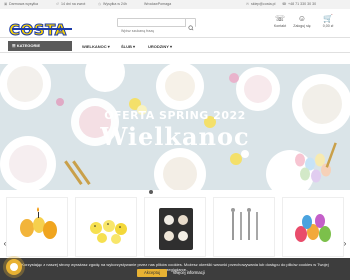 This screenshot has height=280, width=350. I want to click on nav-item-label: ŚLUB, so click(126, 46).